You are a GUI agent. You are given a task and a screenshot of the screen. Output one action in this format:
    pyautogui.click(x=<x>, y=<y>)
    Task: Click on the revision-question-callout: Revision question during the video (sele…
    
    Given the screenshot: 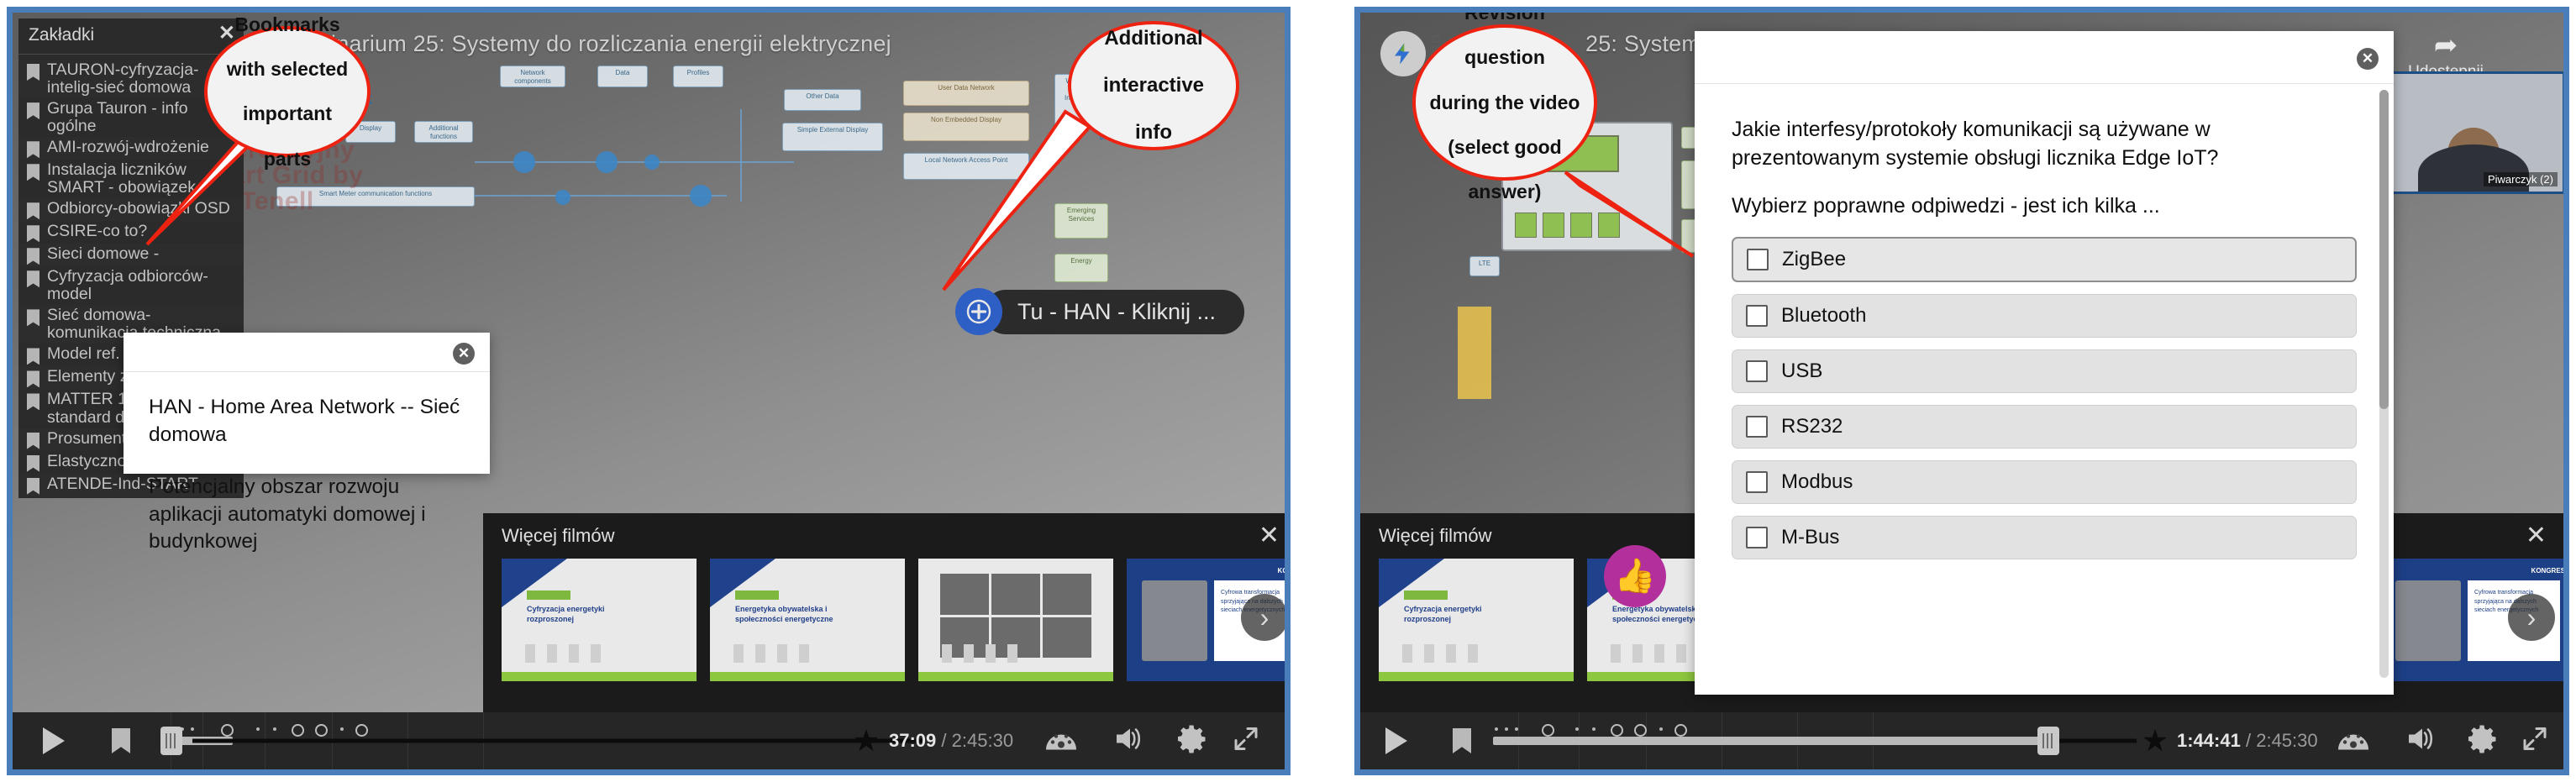 What is the action you would take?
    pyautogui.click(x=1504, y=107)
    